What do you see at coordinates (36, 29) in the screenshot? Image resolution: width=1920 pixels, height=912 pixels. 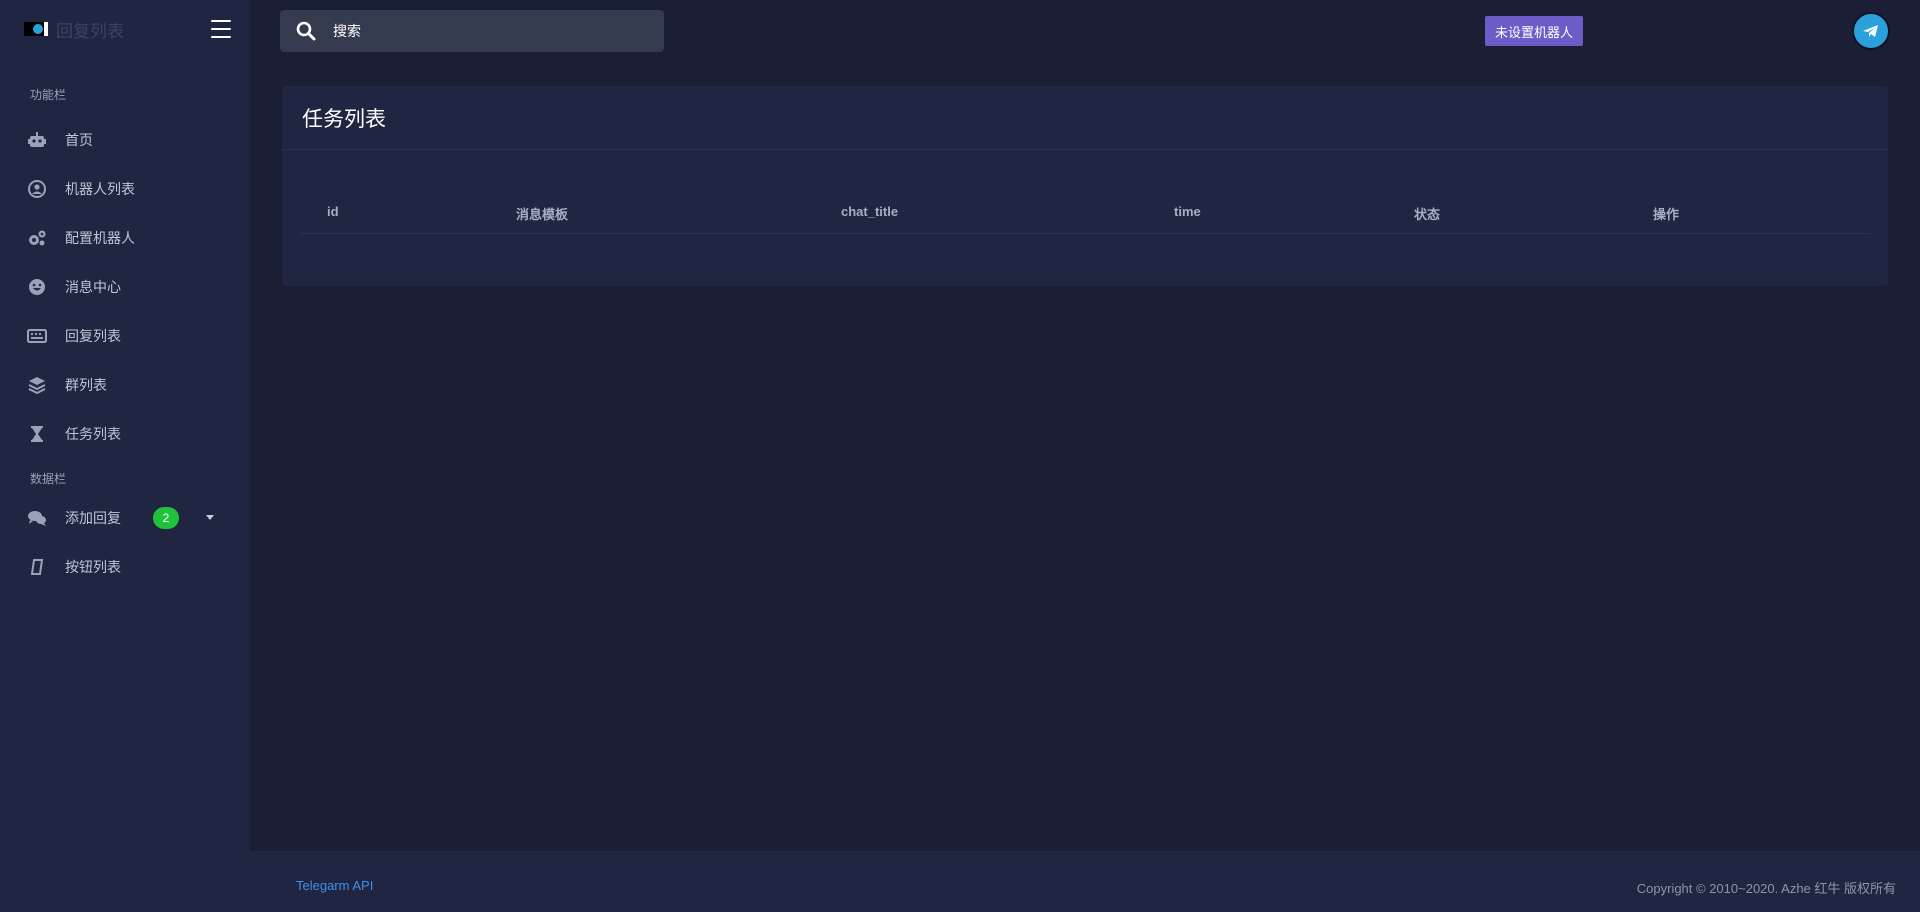 I see `telegram-logo-icon` at bounding box center [36, 29].